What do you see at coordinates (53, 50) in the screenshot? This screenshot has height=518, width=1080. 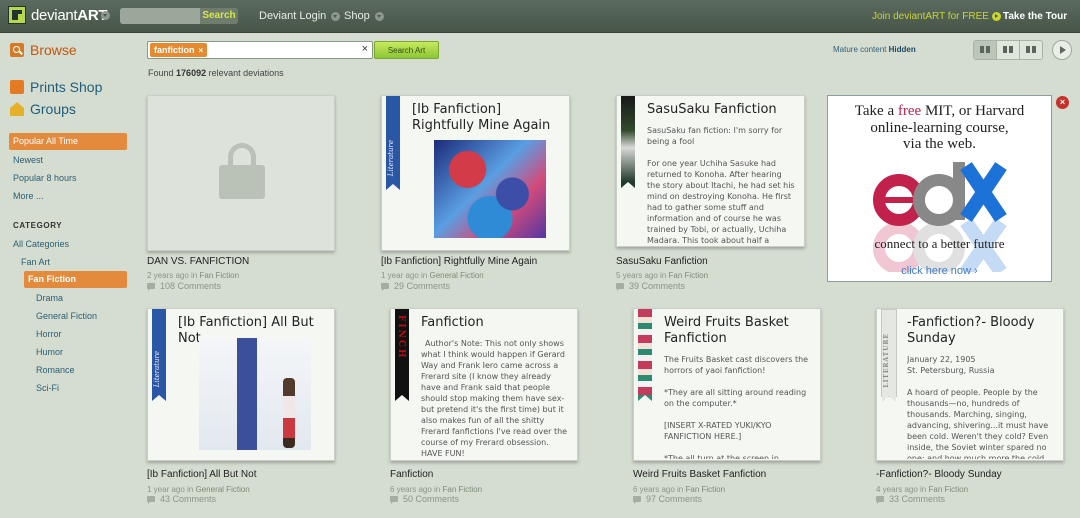 I see `browse-label: Browse` at bounding box center [53, 50].